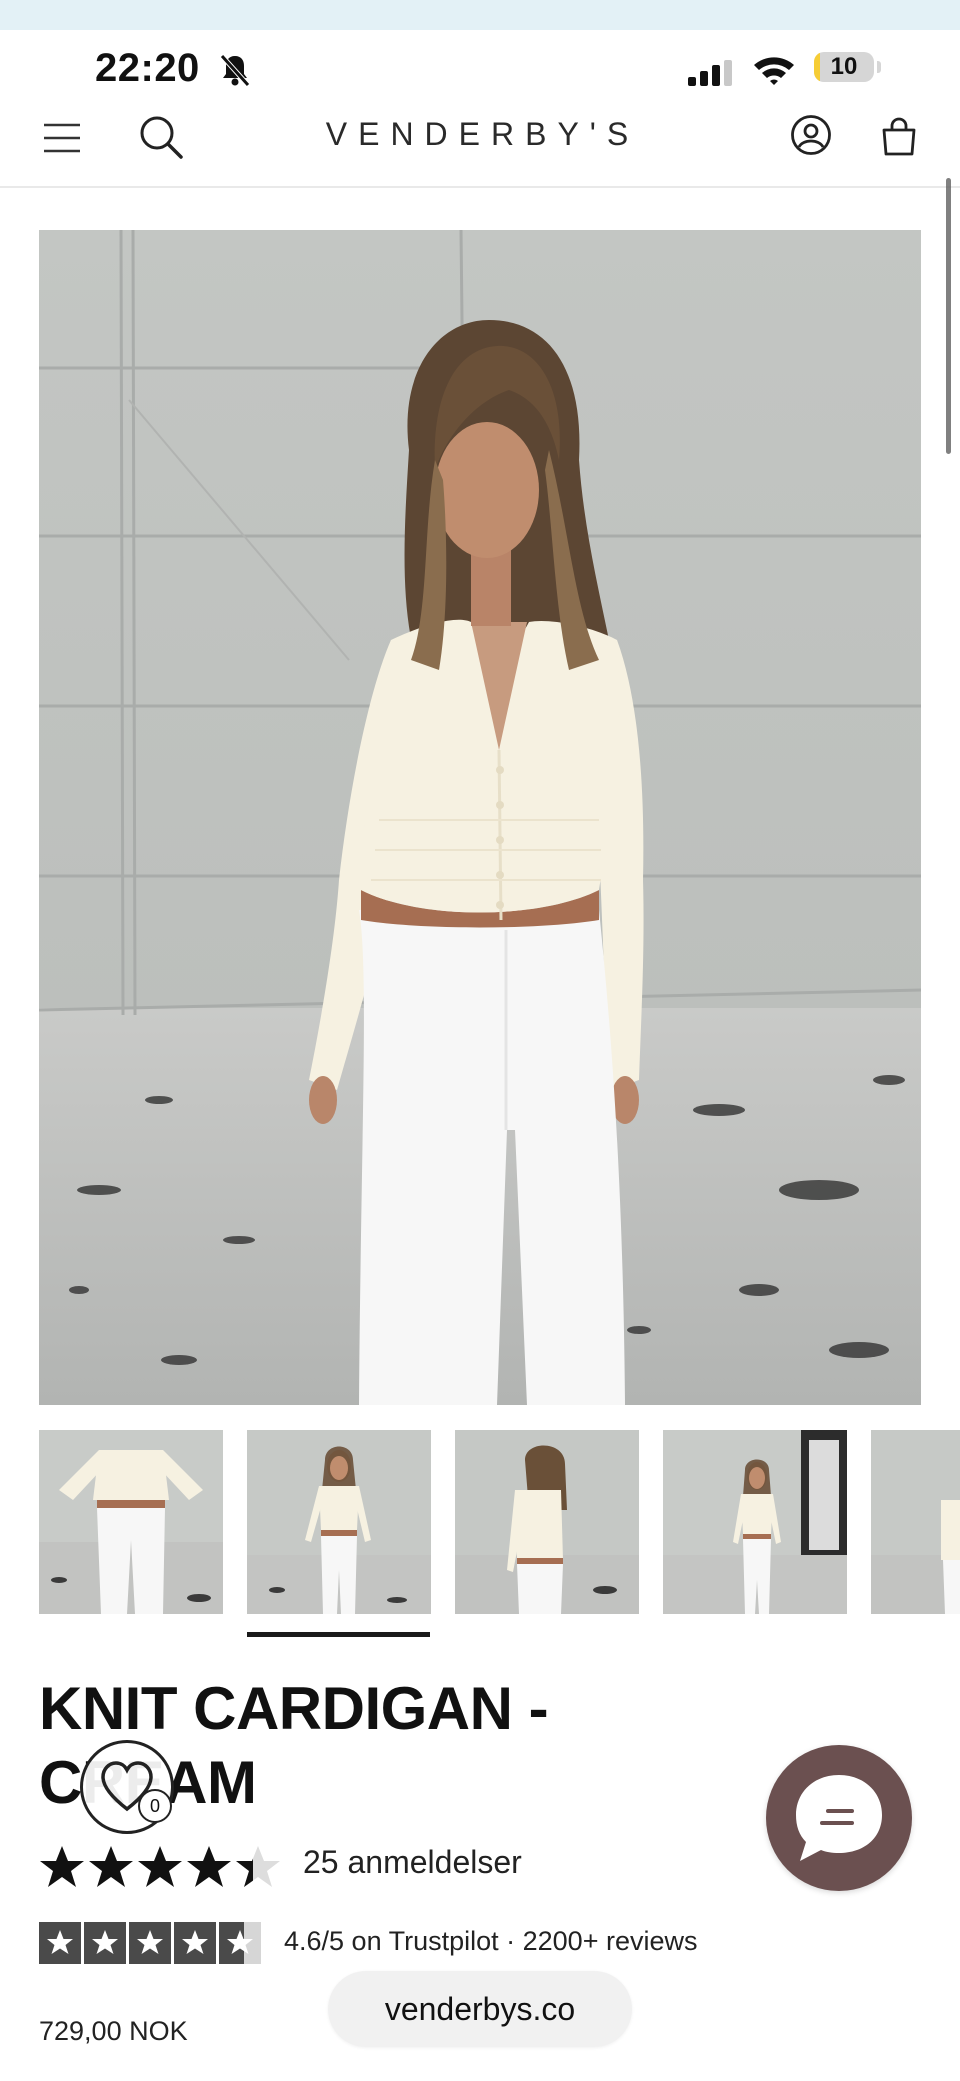 The image size is (960, 2081). I want to click on site-header: 22:20 10 VENDERBY'S, so click(480, 109).